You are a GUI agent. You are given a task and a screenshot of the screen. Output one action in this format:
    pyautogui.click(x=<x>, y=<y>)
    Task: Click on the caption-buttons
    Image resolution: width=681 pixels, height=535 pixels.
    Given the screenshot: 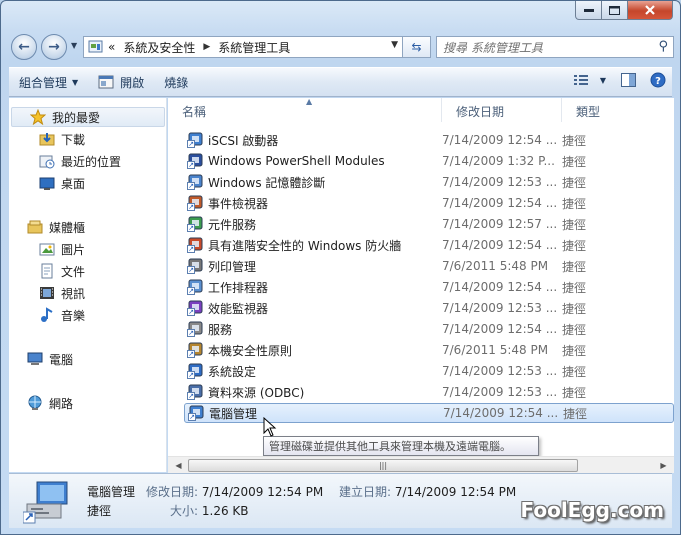 What is the action you would take?
    pyautogui.click(x=624, y=11)
    